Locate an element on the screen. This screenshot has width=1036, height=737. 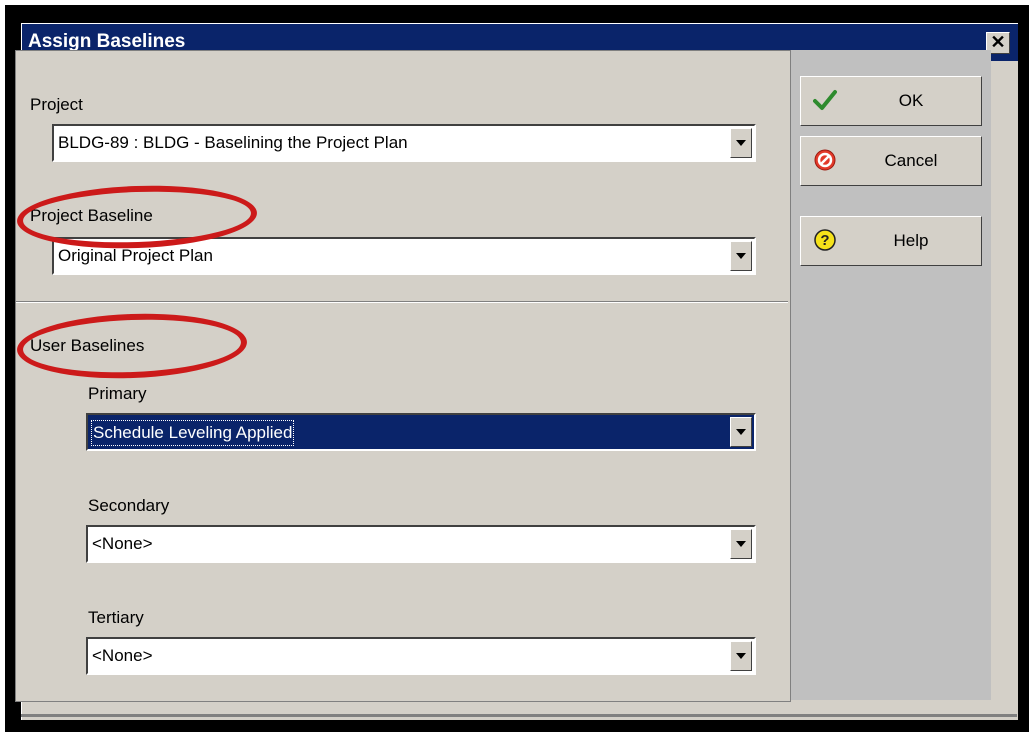
tertiary-label: Tertiary is located at coordinates (116, 617).